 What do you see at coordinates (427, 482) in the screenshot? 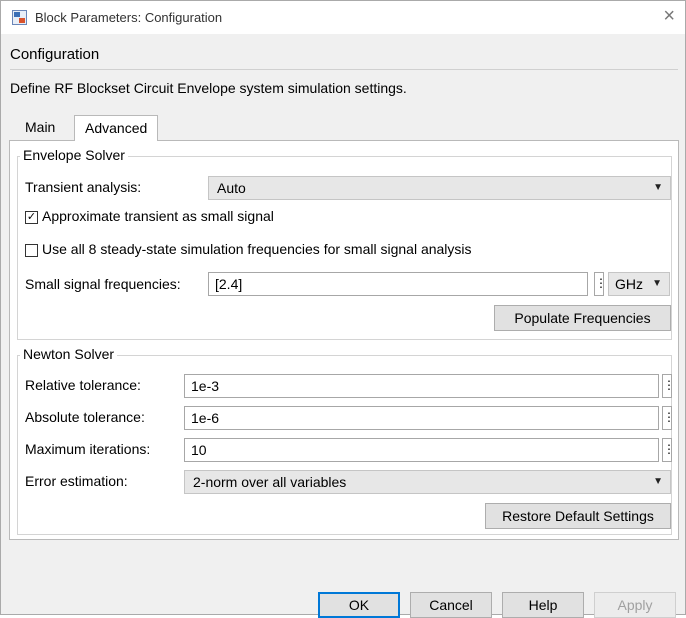
I see `error-estimation-select: 2-norm over all variables ▼` at bounding box center [427, 482].